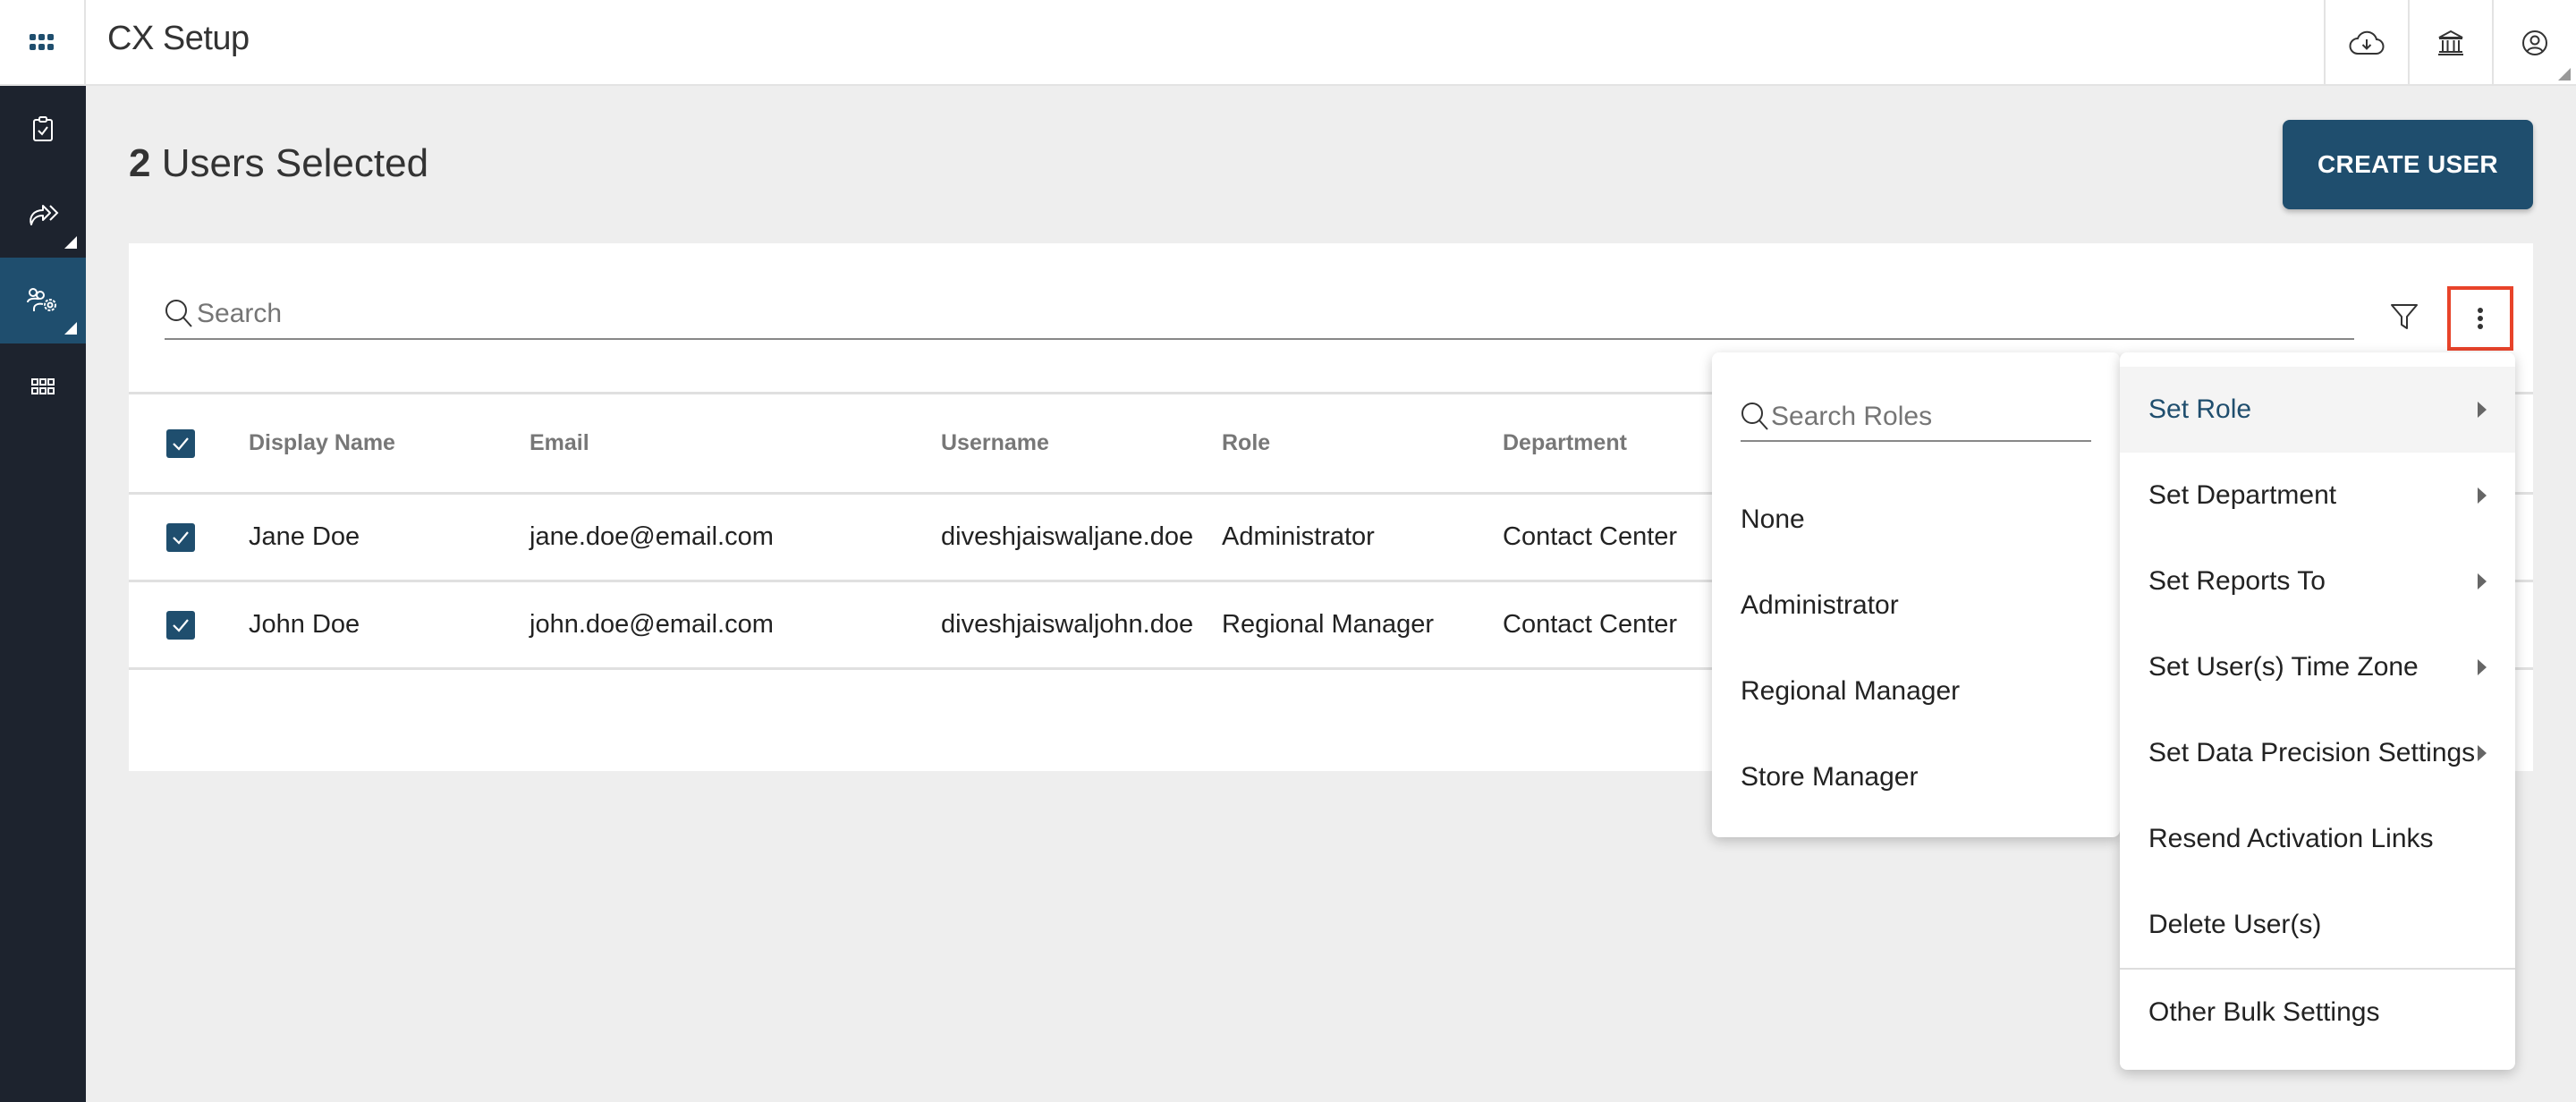 The width and height of the screenshot is (2576, 1102). I want to click on menu-item-label: Set Reports To, so click(2237, 581).